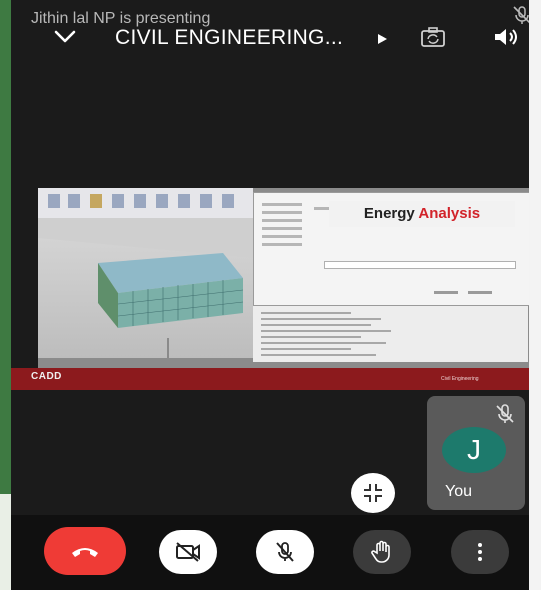  I want to click on building-model-graphic, so click(145, 288).